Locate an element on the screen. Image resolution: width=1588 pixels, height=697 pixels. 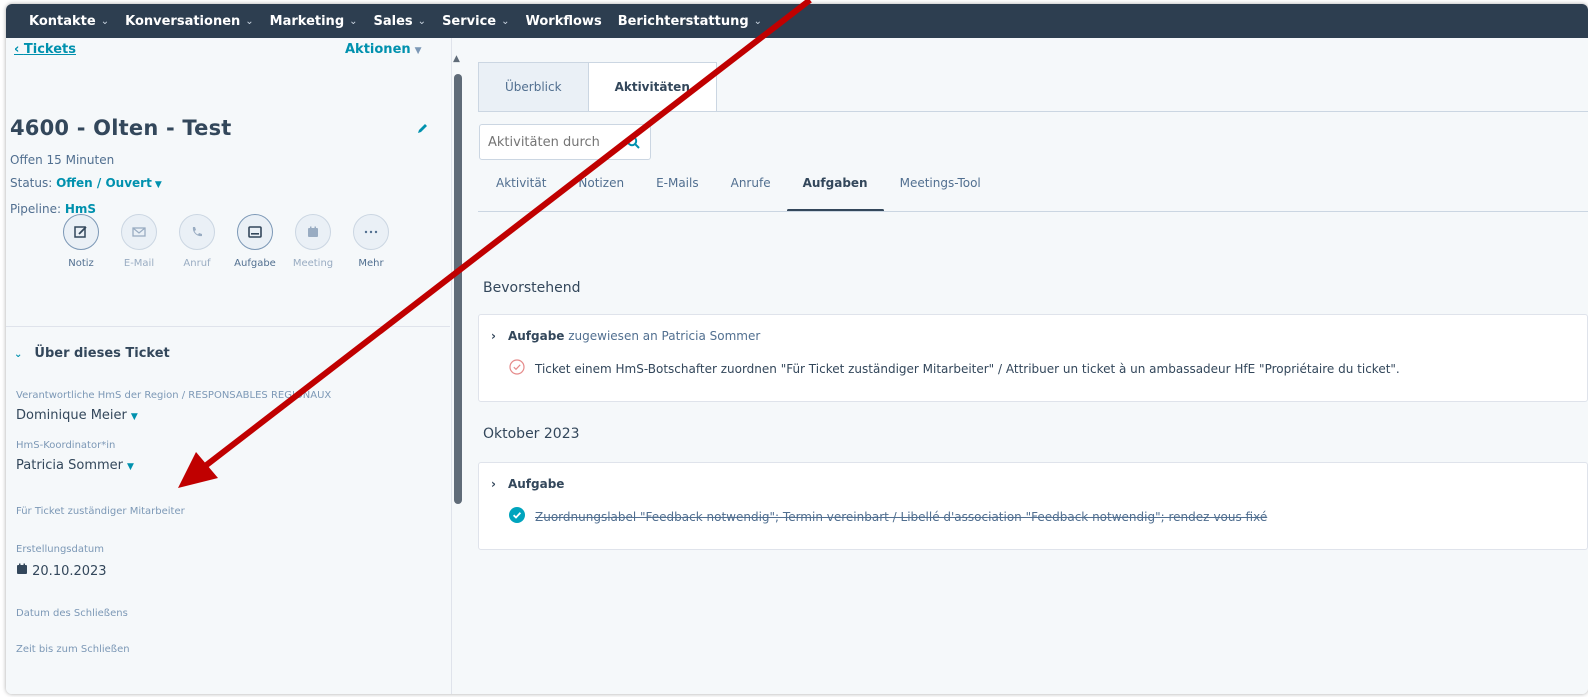
record-tabs: Überblick Aktivitäten is located at coordinates (597, 87).